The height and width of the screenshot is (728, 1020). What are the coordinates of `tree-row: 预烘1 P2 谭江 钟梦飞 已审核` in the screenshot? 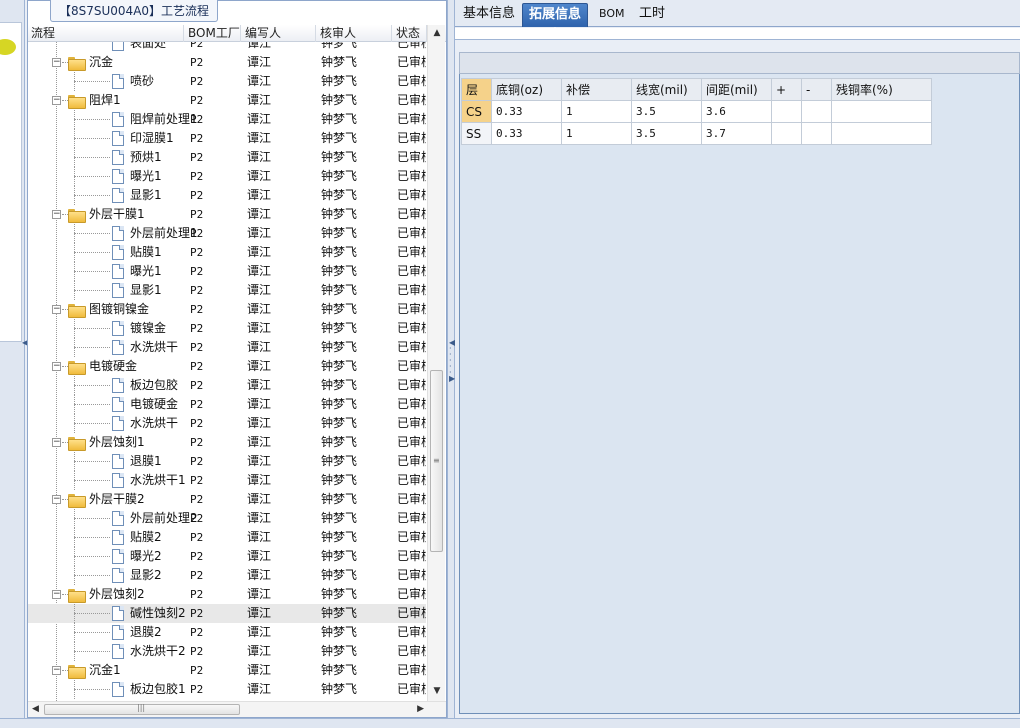 It's located at (227, 157).